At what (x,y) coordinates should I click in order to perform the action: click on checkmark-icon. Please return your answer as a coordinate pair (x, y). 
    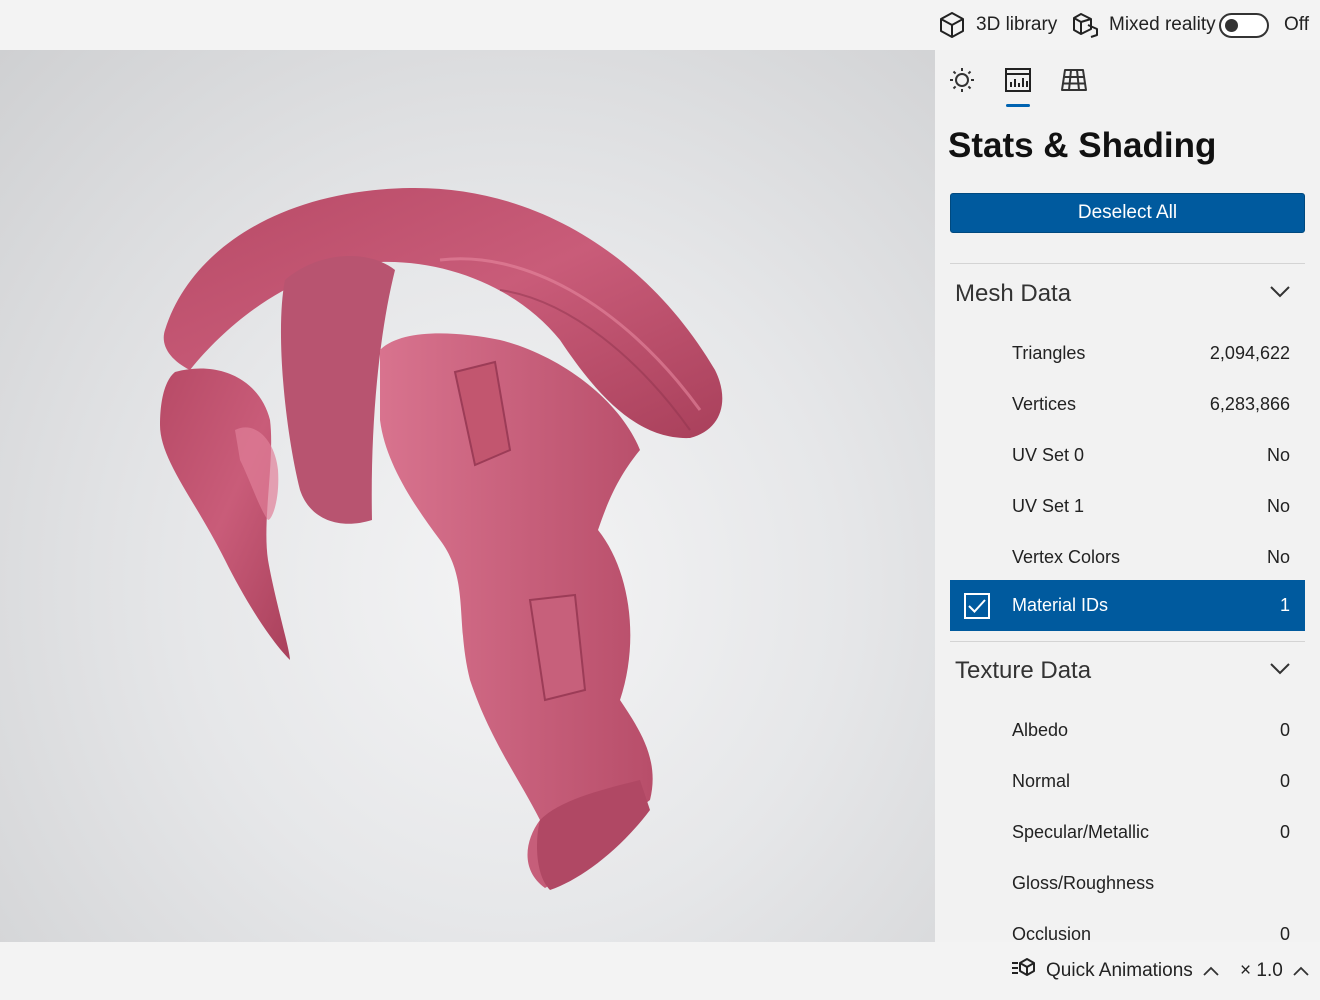
    Looking at the image, I should click on (977, 606).